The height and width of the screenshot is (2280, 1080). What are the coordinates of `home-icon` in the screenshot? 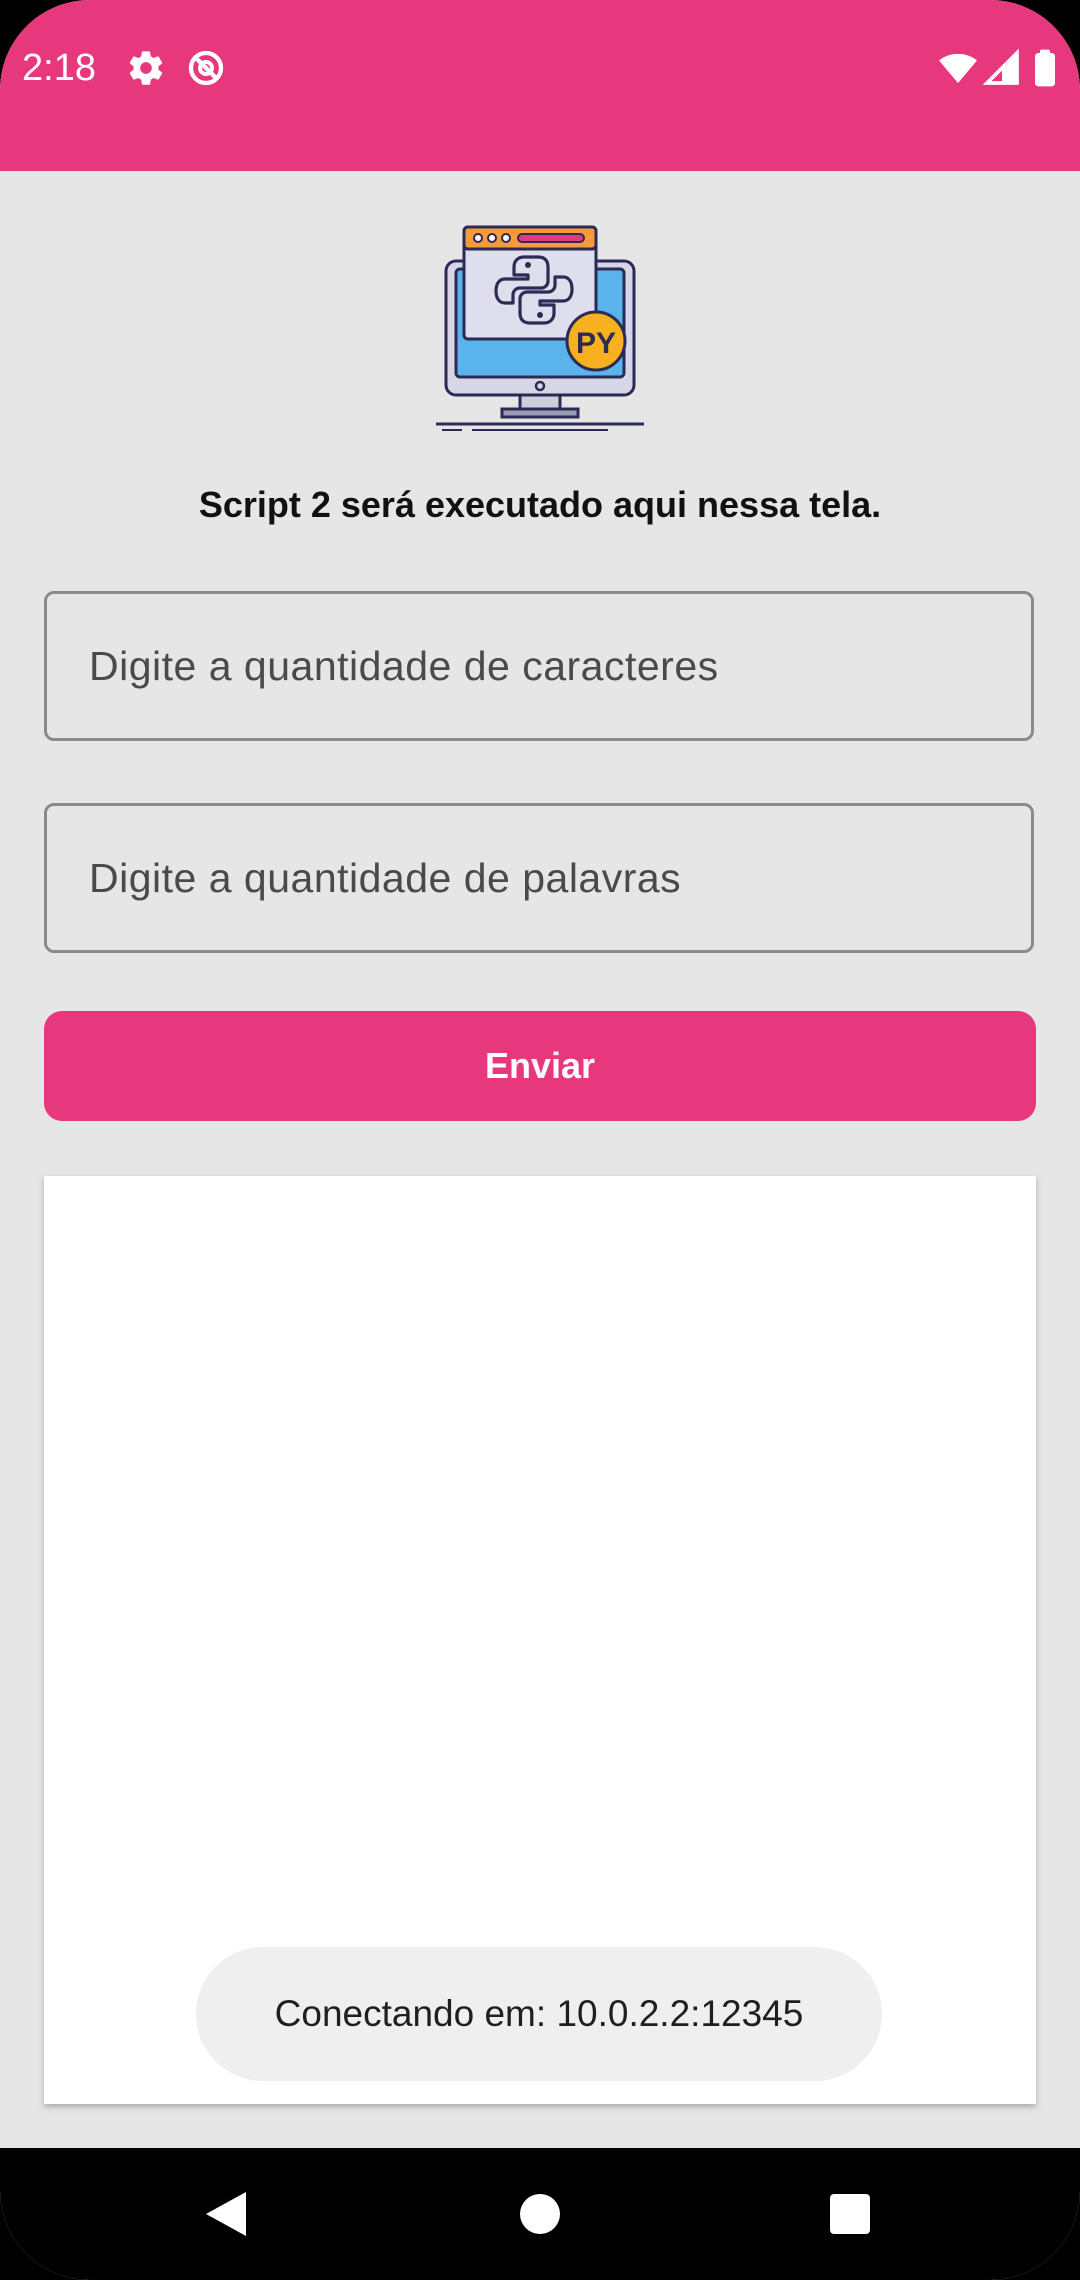 It's located at (540, 2214).